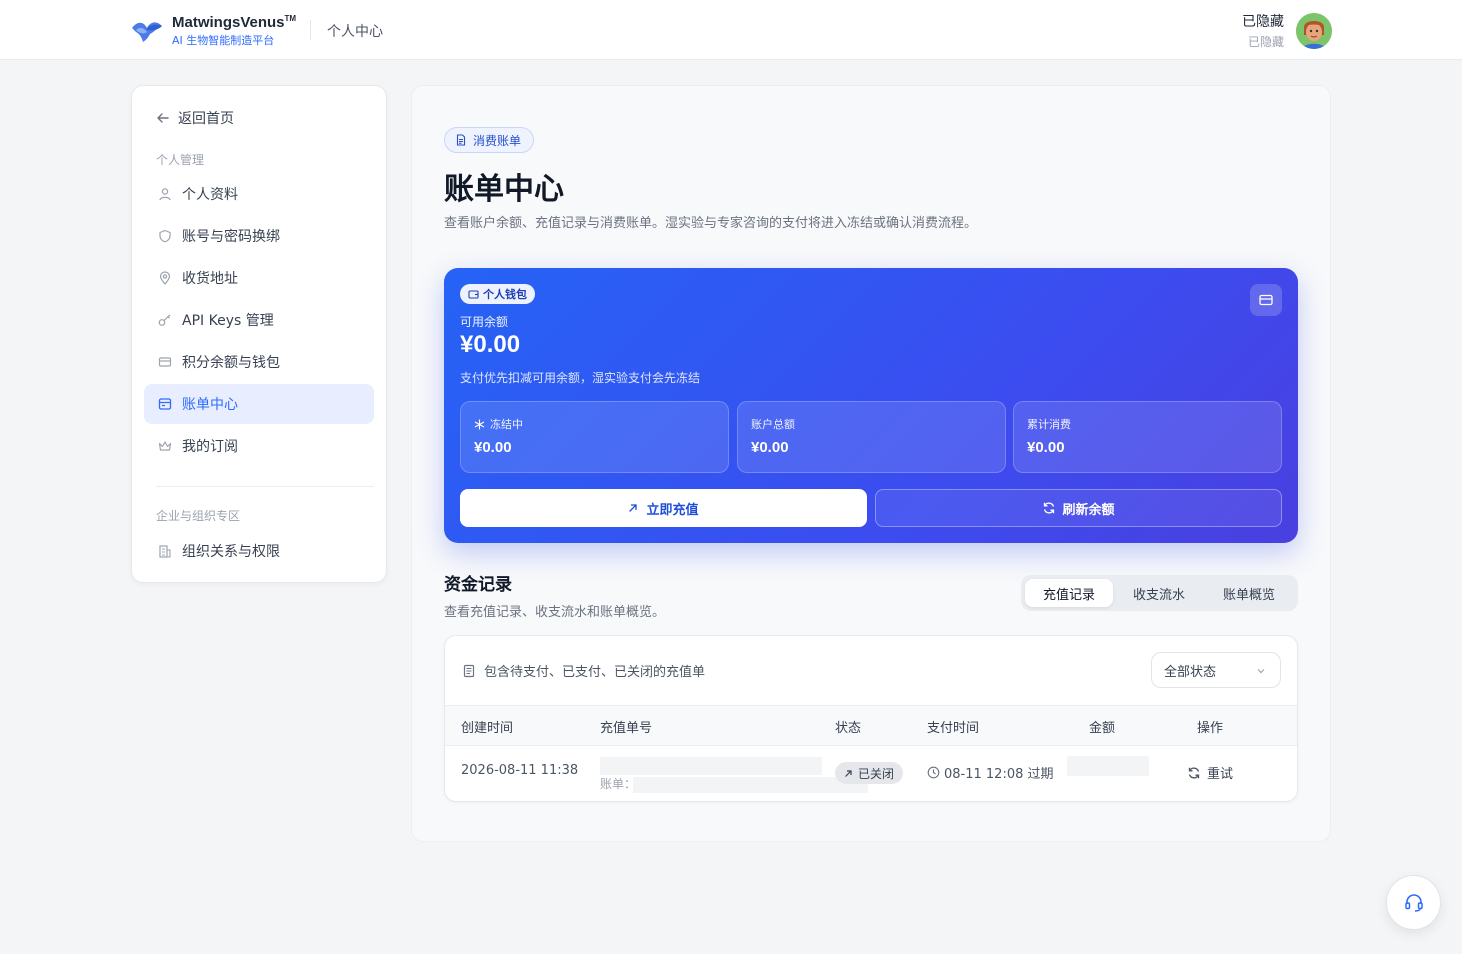  I want to click on status-filter-select: 全部状态, so click(1216, 670).